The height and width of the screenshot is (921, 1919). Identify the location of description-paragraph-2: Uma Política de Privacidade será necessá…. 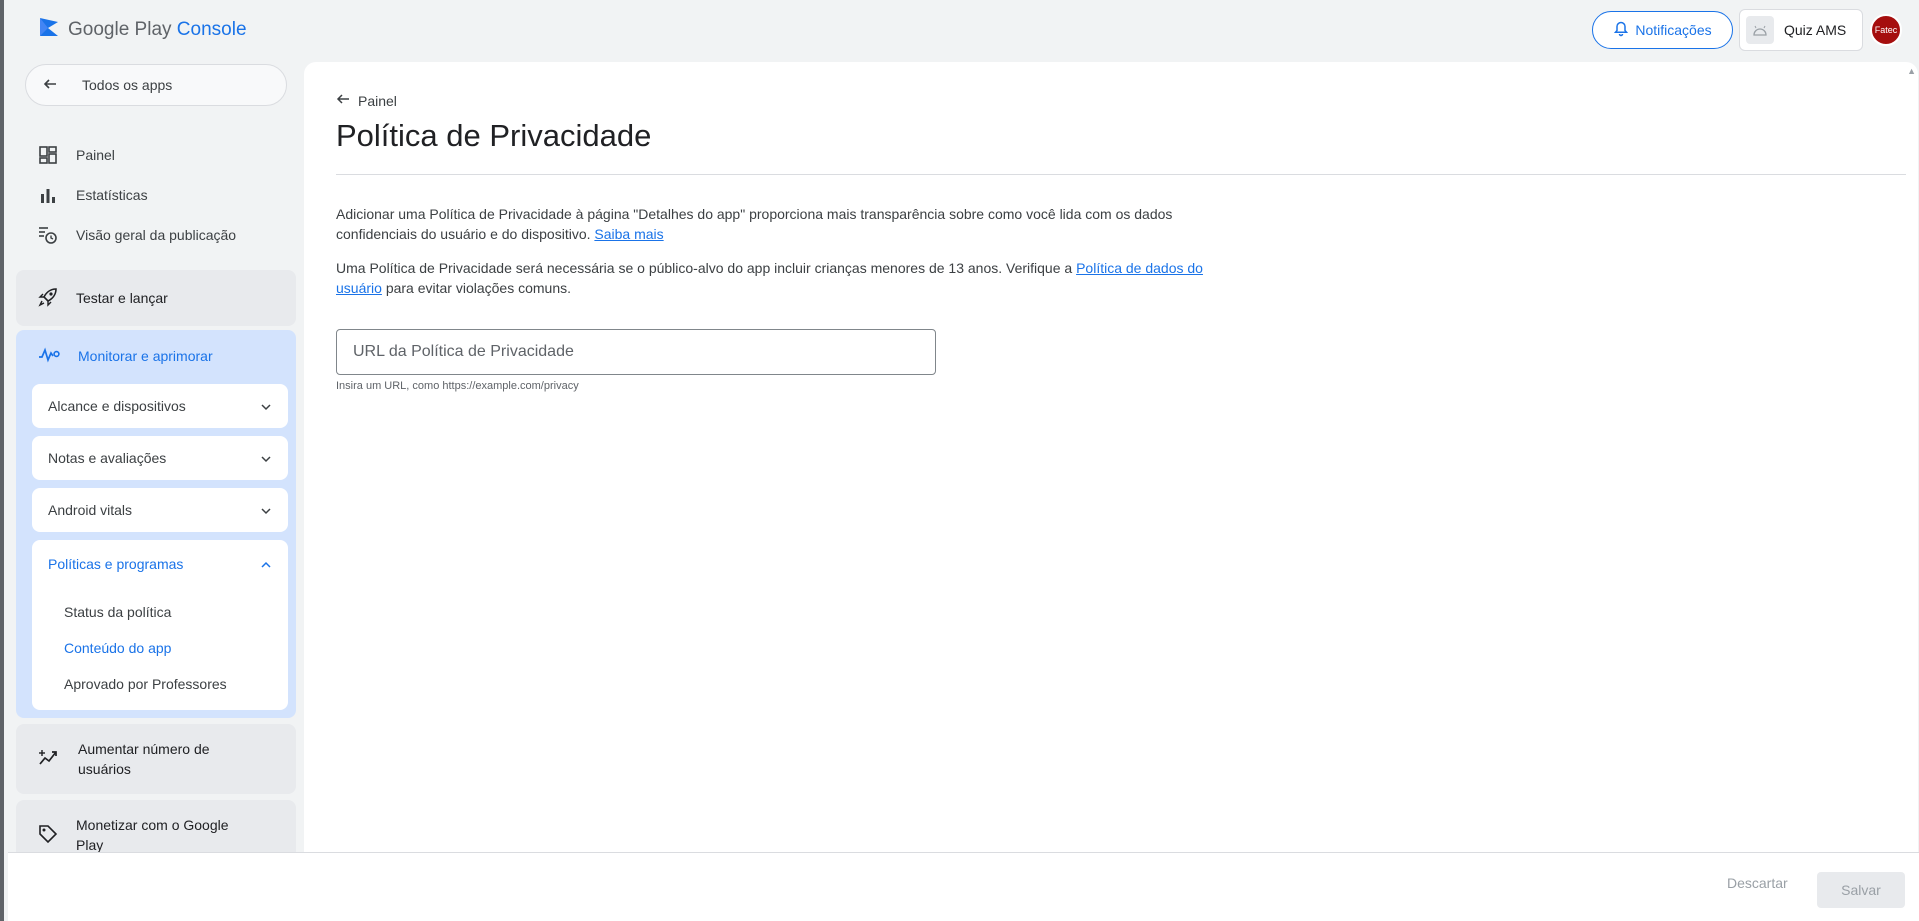
(786, 278).